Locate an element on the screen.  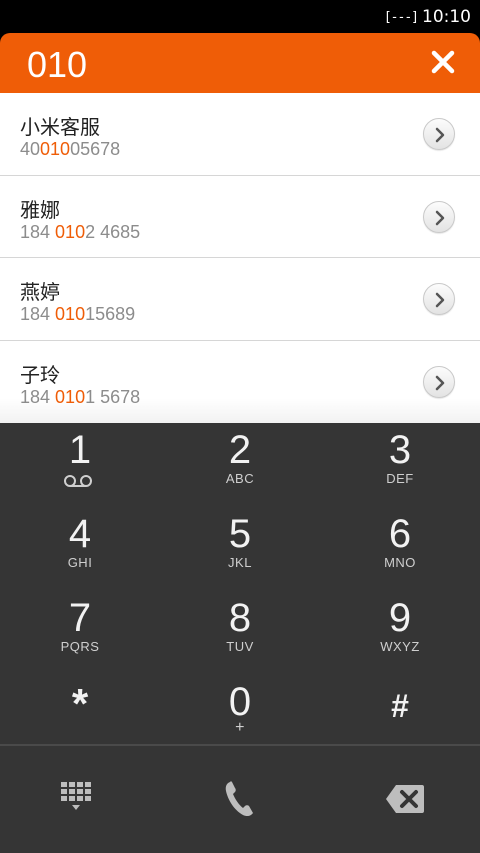
key-letters: GHI is located at coordinates (80, 562).